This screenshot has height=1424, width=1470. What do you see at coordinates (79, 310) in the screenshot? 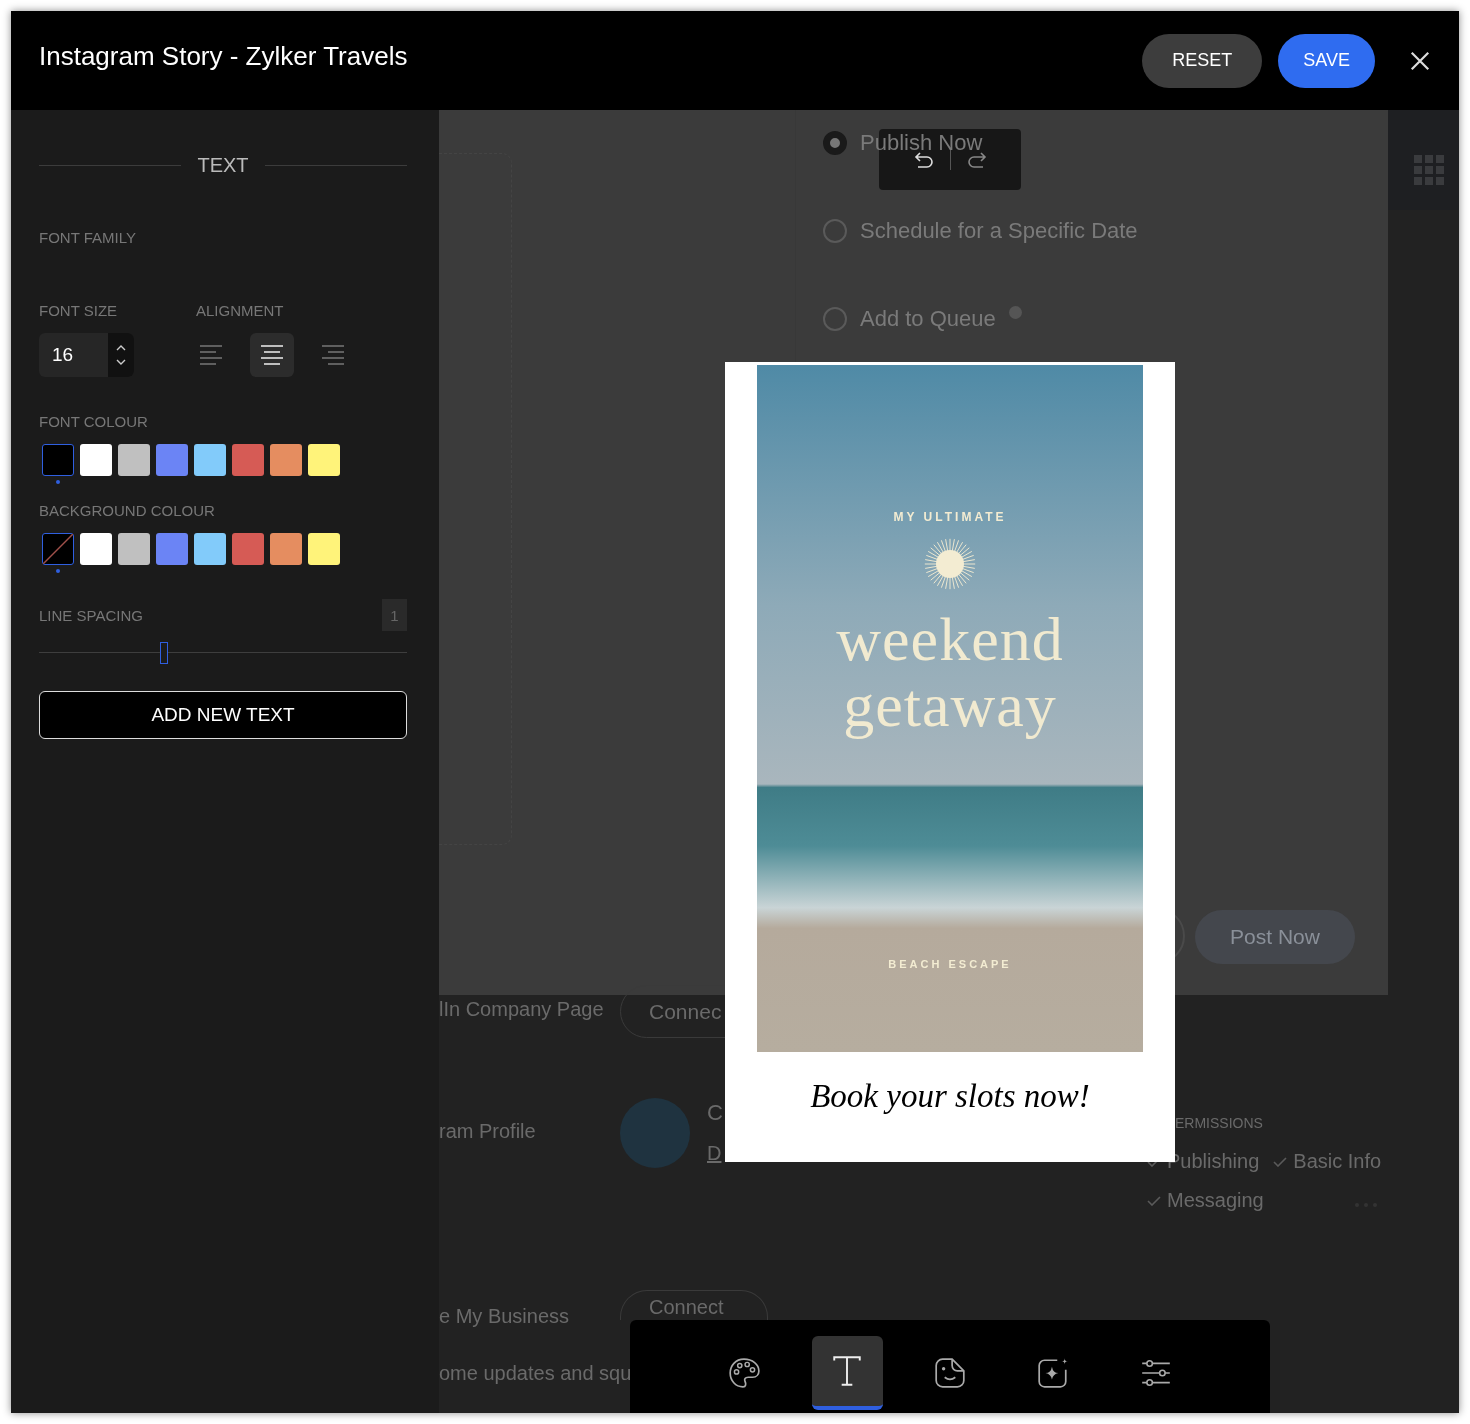
I see `font-size-label: FONT SIZE` at bounding box center [79, 310].